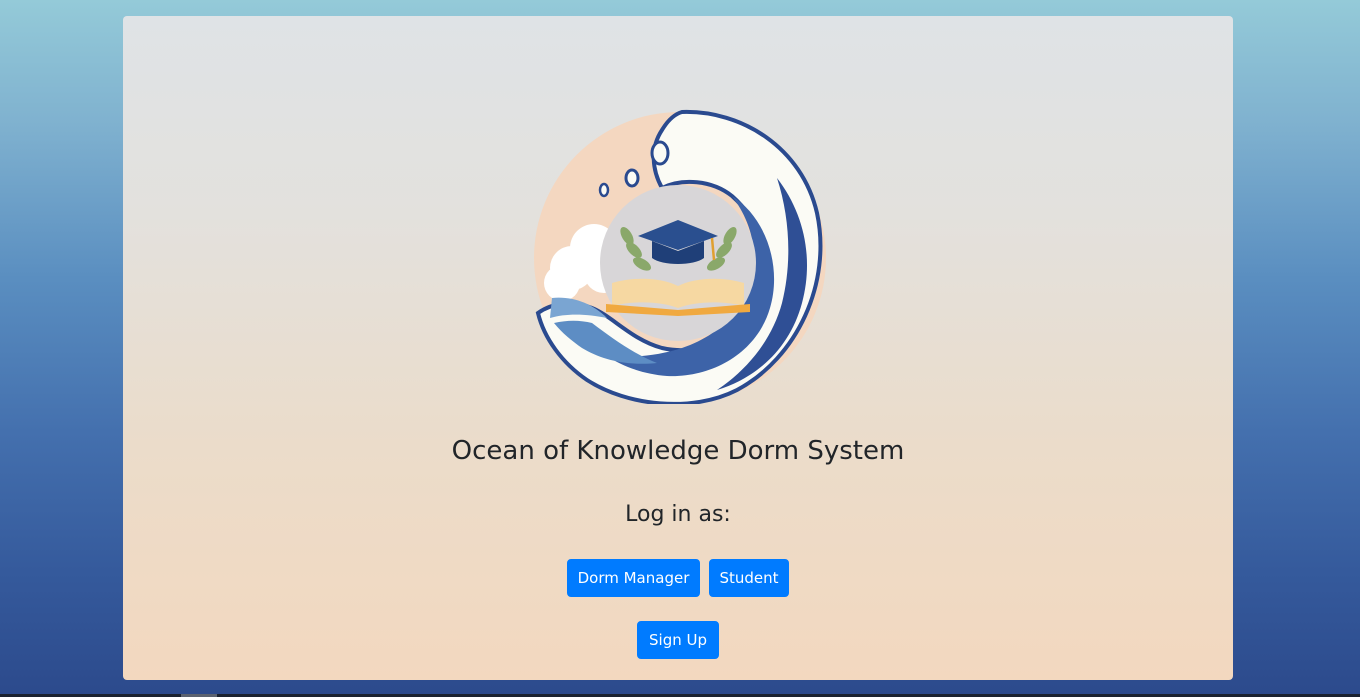  What do you see at coordinates (749, 578) in the screenshot?
I see `student-button: Student` at bounding box center [749, 578].